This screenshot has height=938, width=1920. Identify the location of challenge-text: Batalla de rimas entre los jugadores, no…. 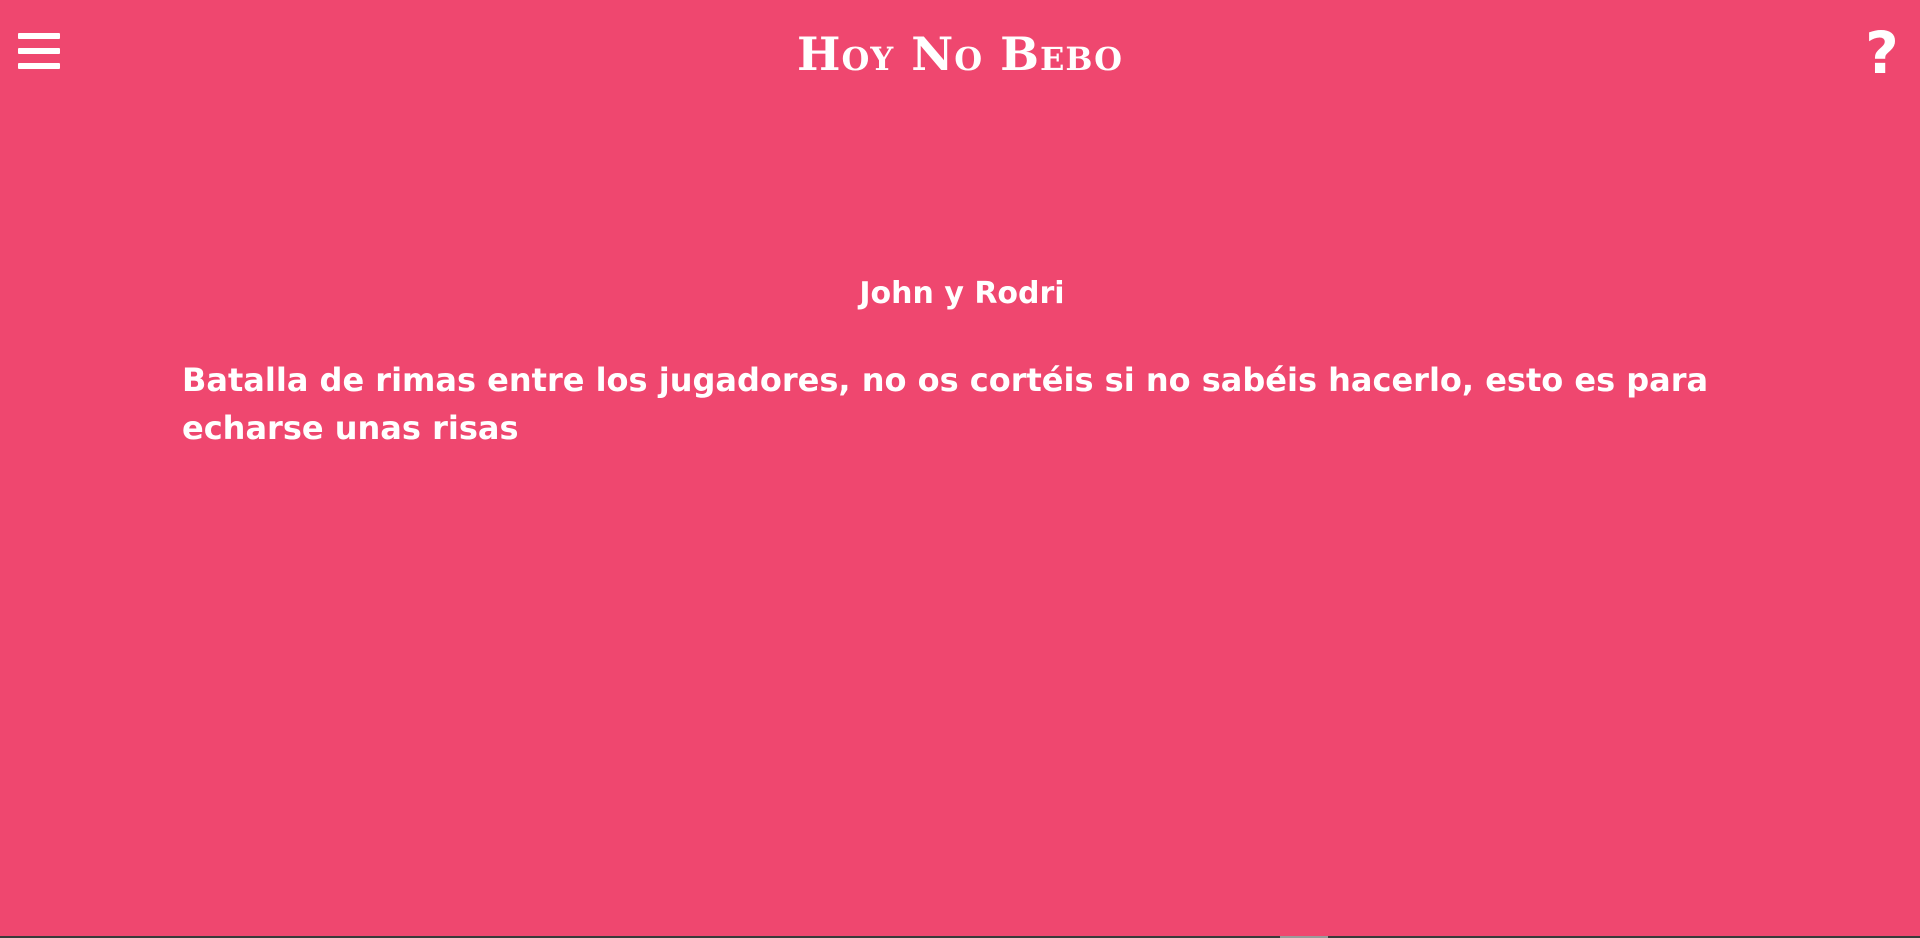
(945, 404).